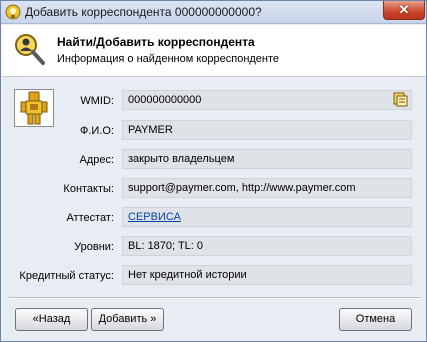 Image resolution: width=427 pixels, height=342 pixels. I want to click on close-button: ✕, so click(404, 10).